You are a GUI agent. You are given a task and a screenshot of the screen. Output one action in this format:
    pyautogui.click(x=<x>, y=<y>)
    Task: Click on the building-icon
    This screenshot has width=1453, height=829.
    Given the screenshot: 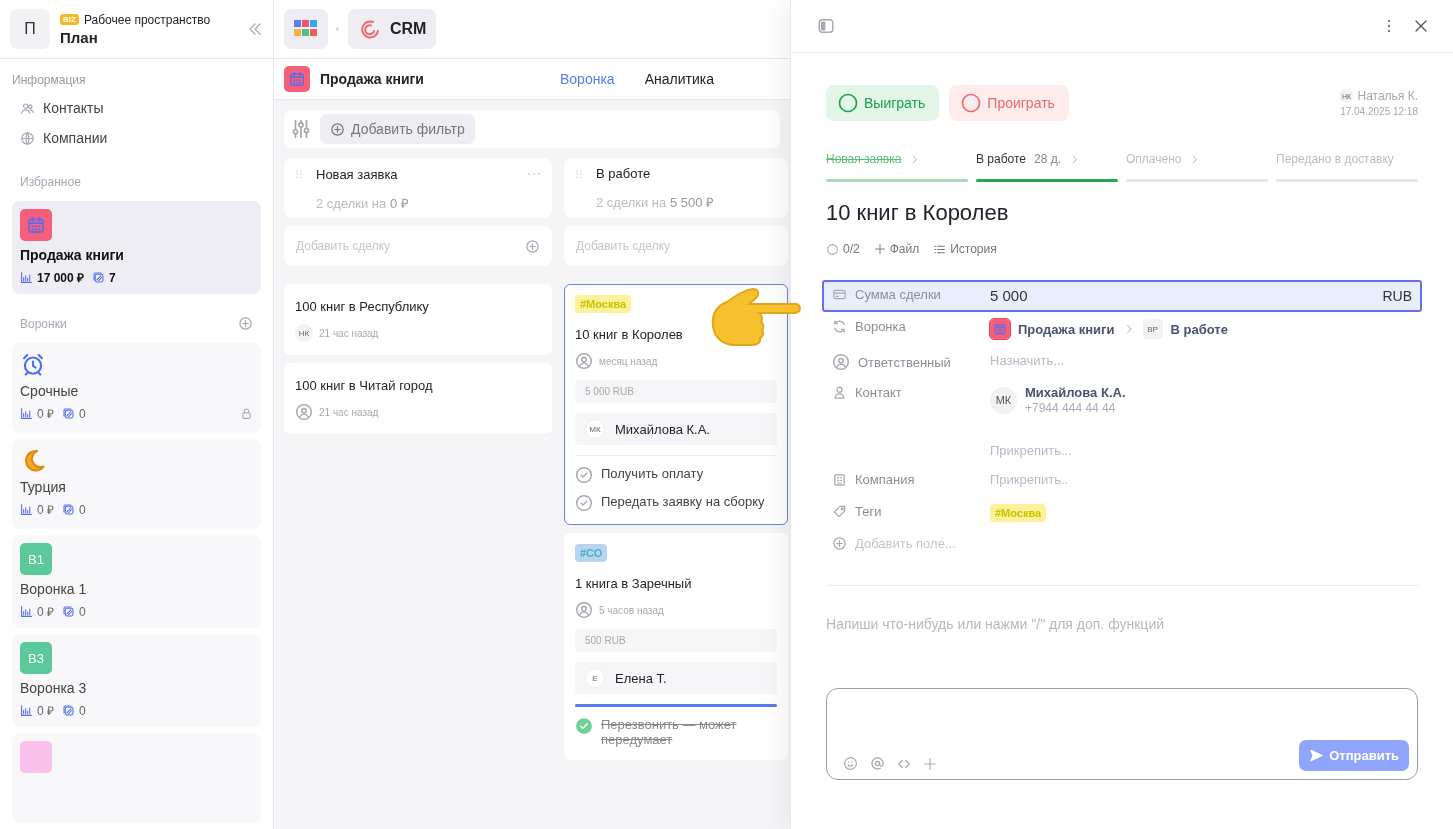 What is the action you would take?
    pyautogui.click(x=839, y=479)
    